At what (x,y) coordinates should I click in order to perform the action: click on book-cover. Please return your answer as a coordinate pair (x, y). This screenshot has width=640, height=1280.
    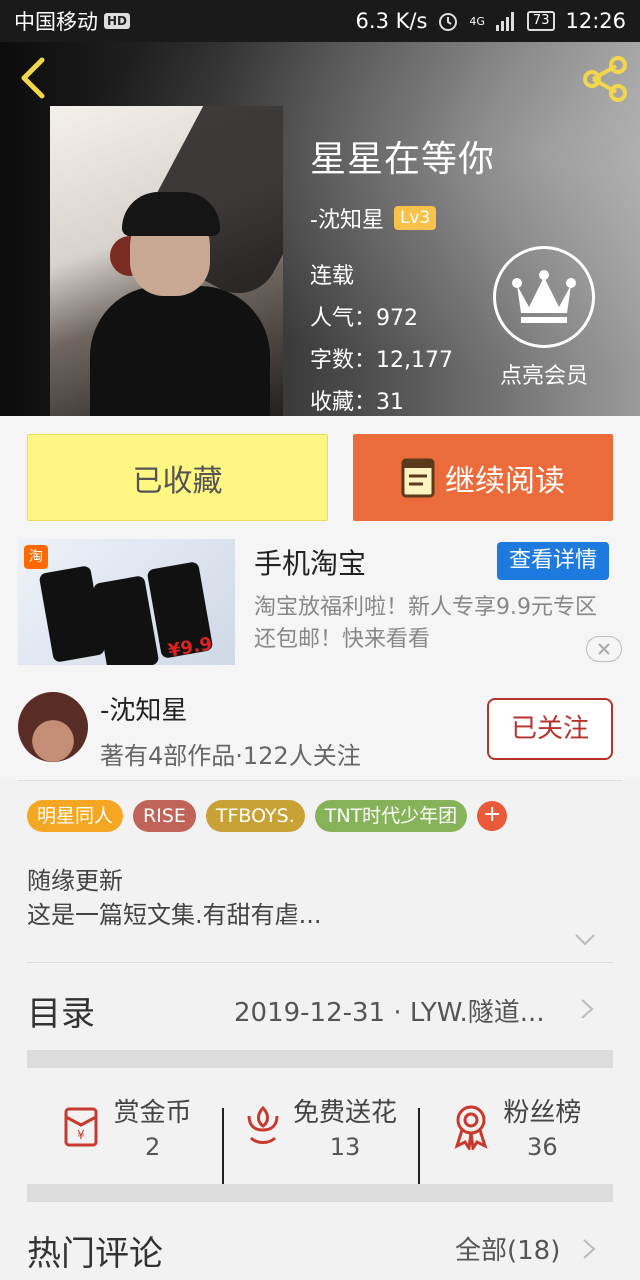
    Looking at the image, I should click on (166, 261).